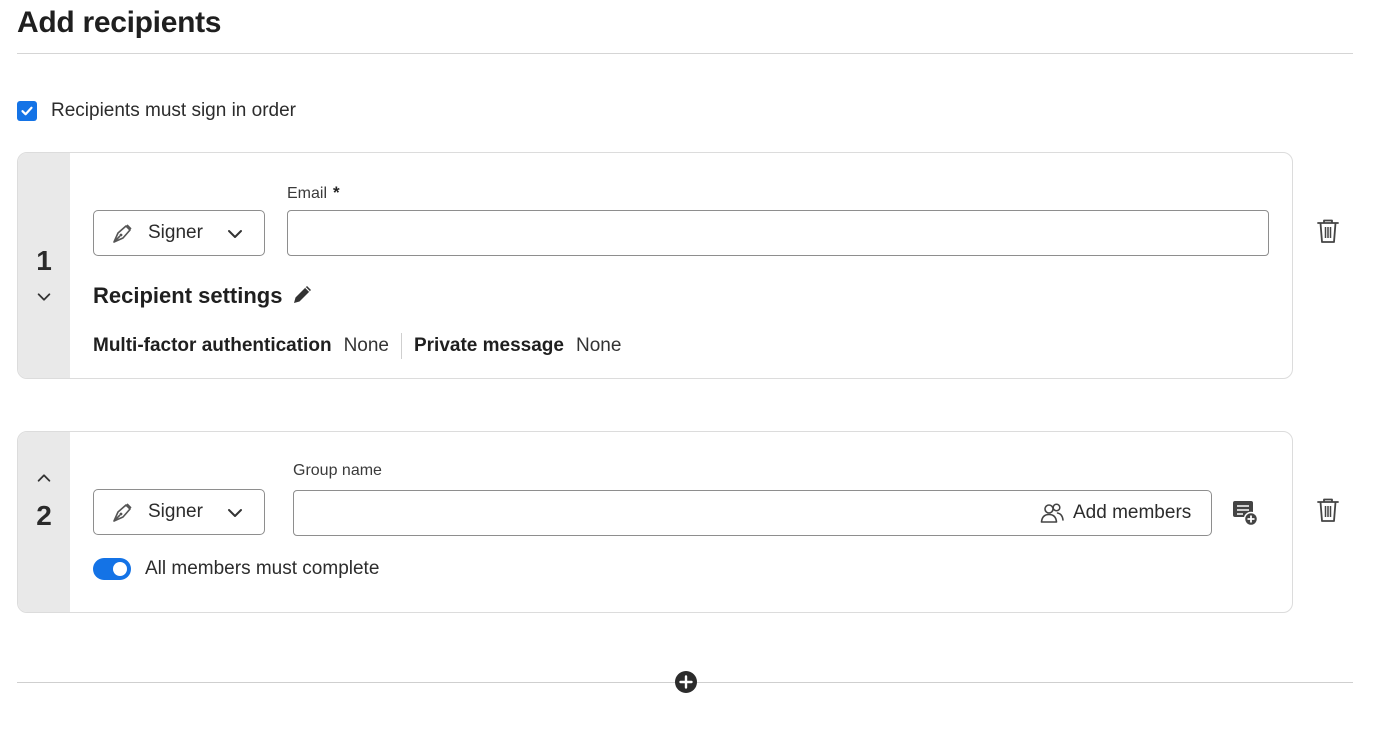 The image size is (1377, 744). I want to click on chevron-up-icon, so click(44, 478).